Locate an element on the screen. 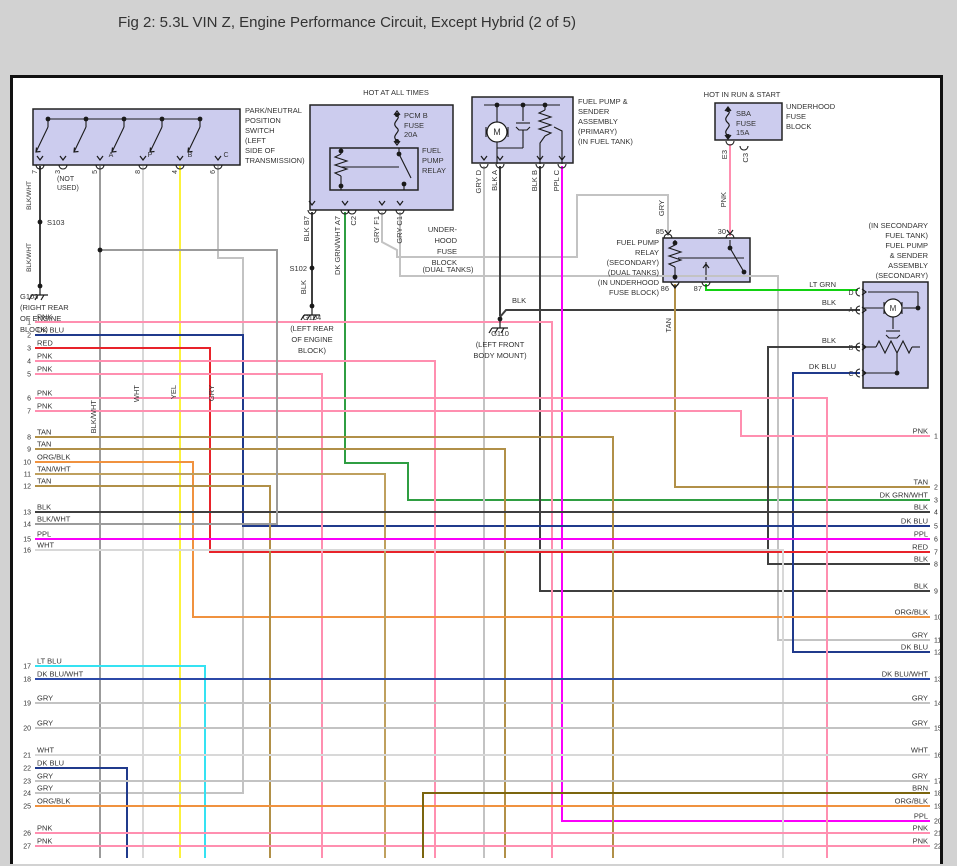 This screenshot has height=866, width=957. label: UNDER- is located at coordinates (443, 229).